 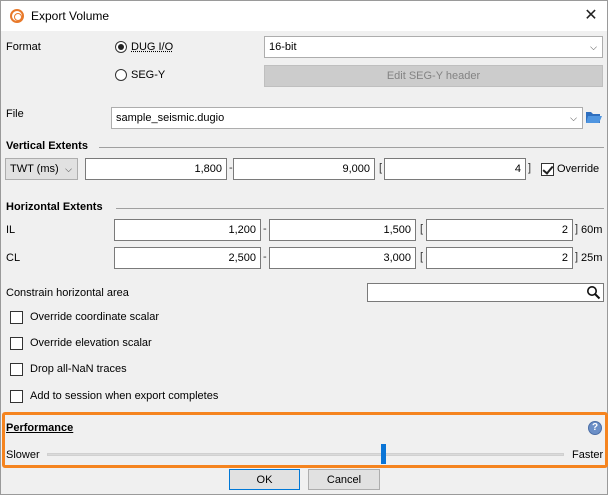 What do you see at coordinates (305, 454) in the screenshot?
I see `performance-slider-track` at bounding box center [305, 454].